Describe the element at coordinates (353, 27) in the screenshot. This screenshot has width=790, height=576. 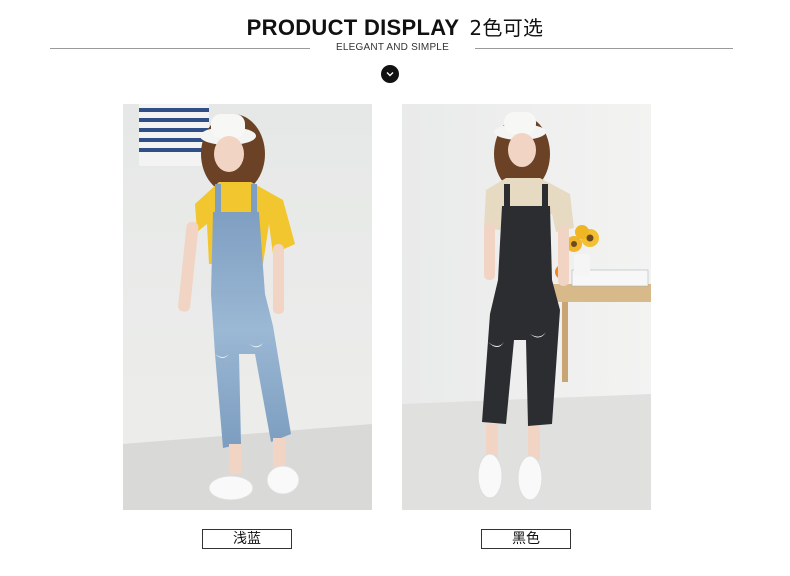
I see `title-en: PRODUCT DISPLAY` at that location.